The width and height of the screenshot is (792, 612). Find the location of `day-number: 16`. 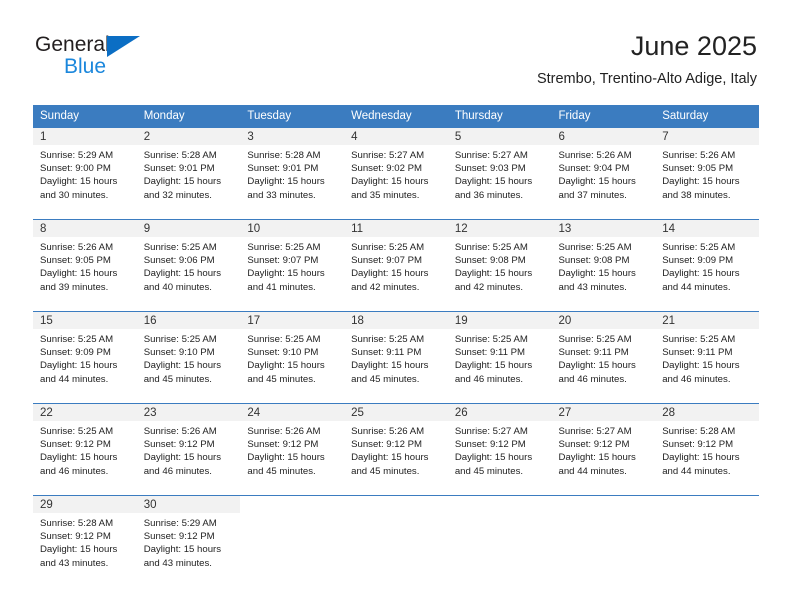

day-number: 16 is located at coordinates (188, 320).